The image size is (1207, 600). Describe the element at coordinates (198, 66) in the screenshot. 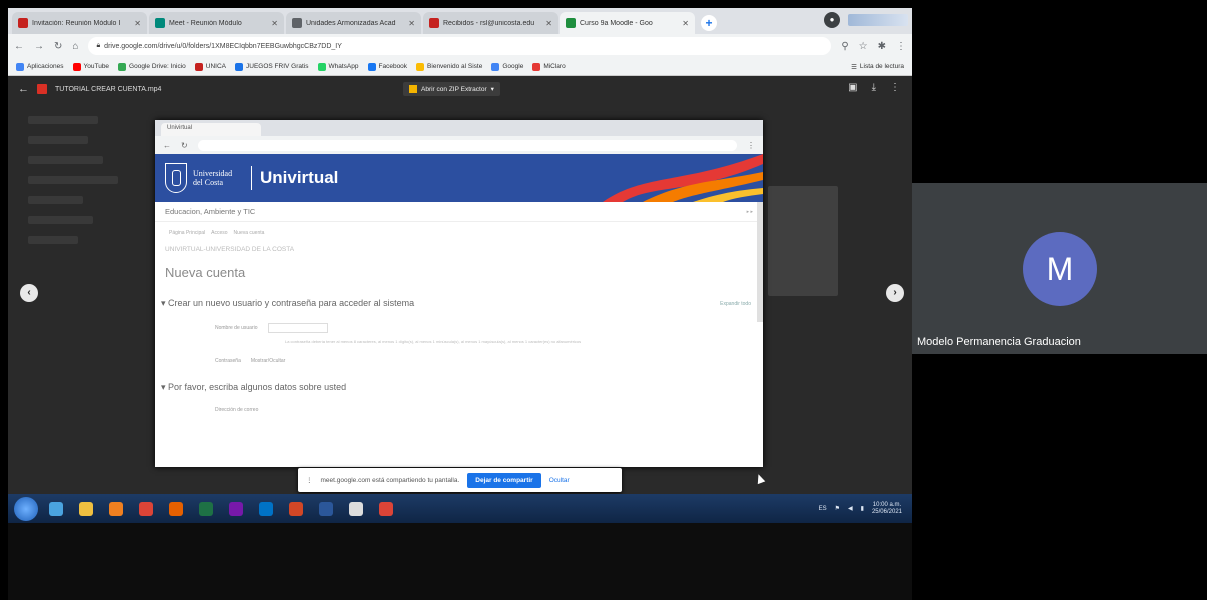

I see `bookmark-icon` at that location.